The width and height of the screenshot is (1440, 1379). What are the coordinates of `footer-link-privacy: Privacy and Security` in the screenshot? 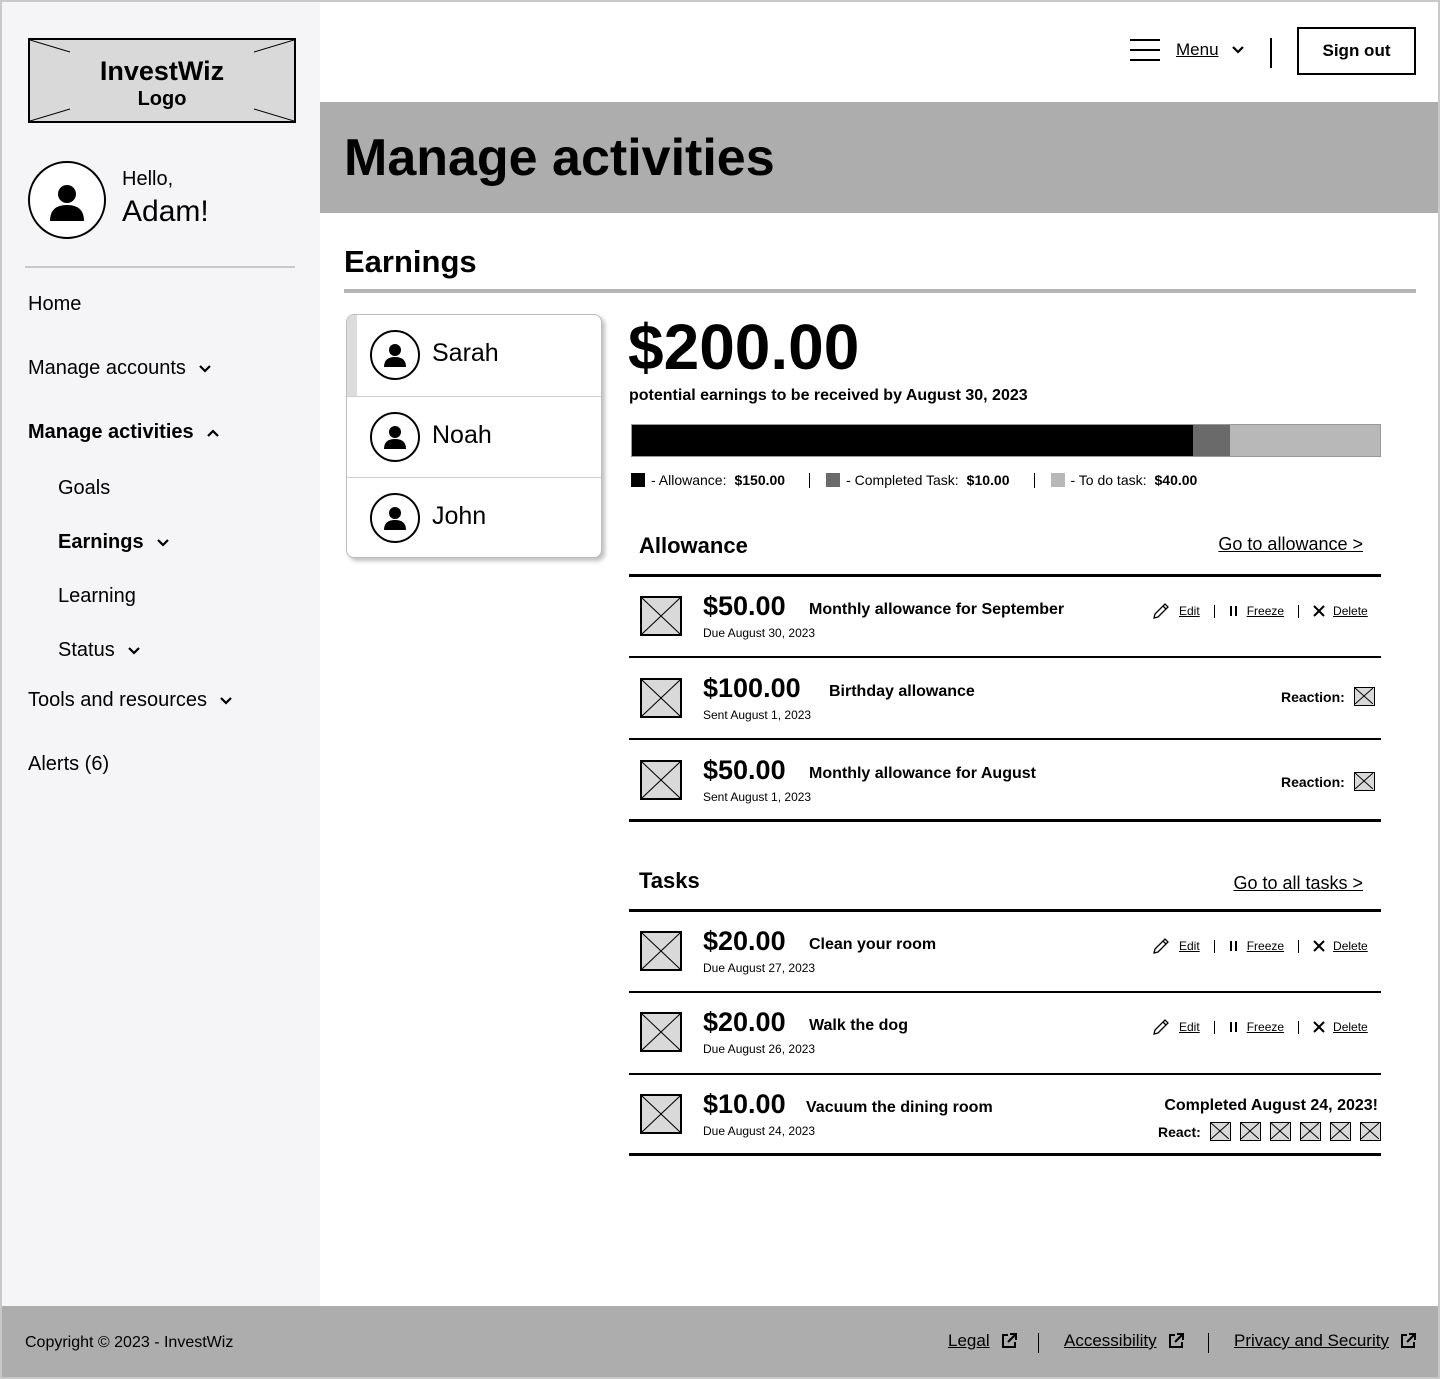 It's located at (1325, 1341).